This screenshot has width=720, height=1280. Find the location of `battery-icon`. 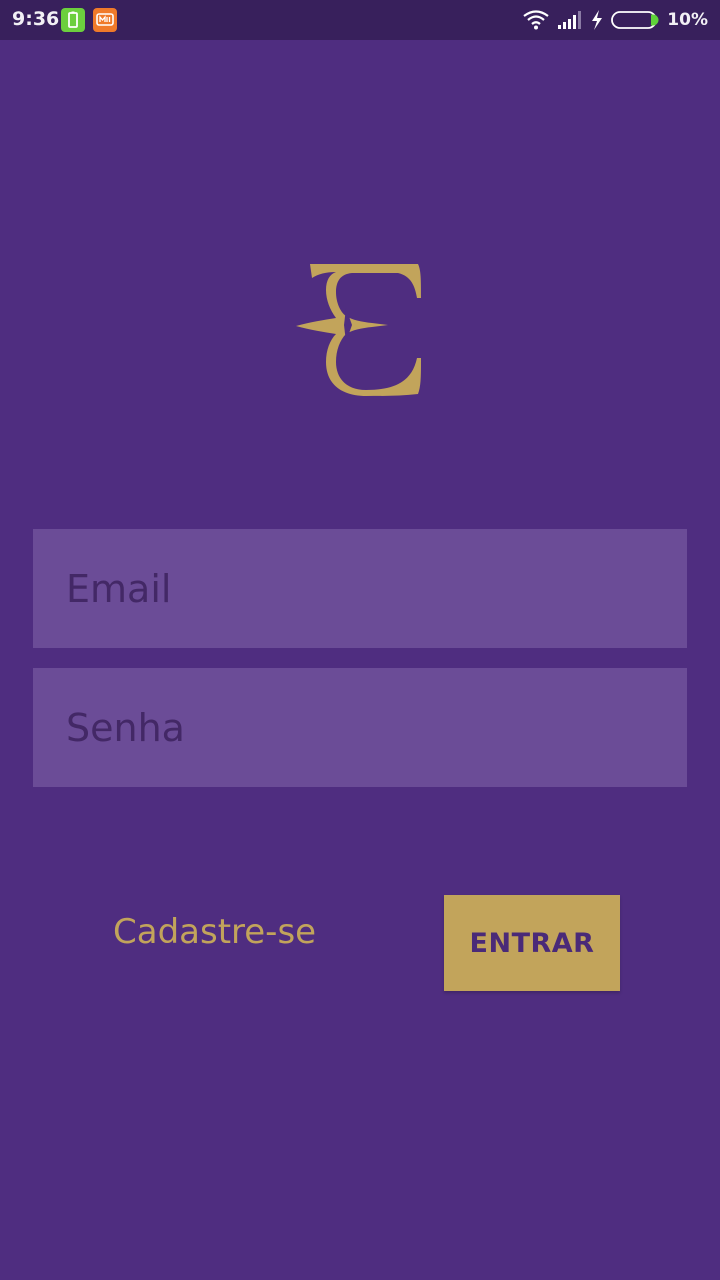

battery-icon is located at coordinates (635, 20).